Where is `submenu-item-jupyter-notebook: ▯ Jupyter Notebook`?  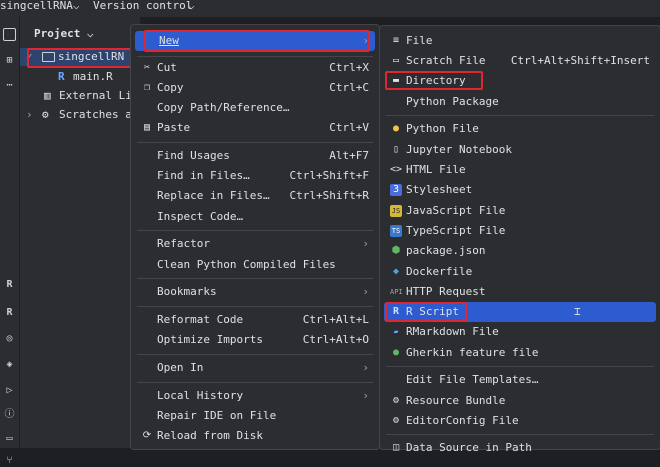 submenu-item-jupyter-notebook: ▯ Jupyter Notebook is located at coordinates (520, 150).